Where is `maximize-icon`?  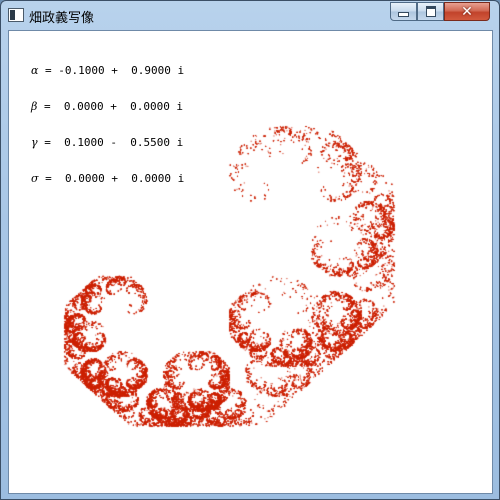 maximize-icon is located at coordinates (430, 11).